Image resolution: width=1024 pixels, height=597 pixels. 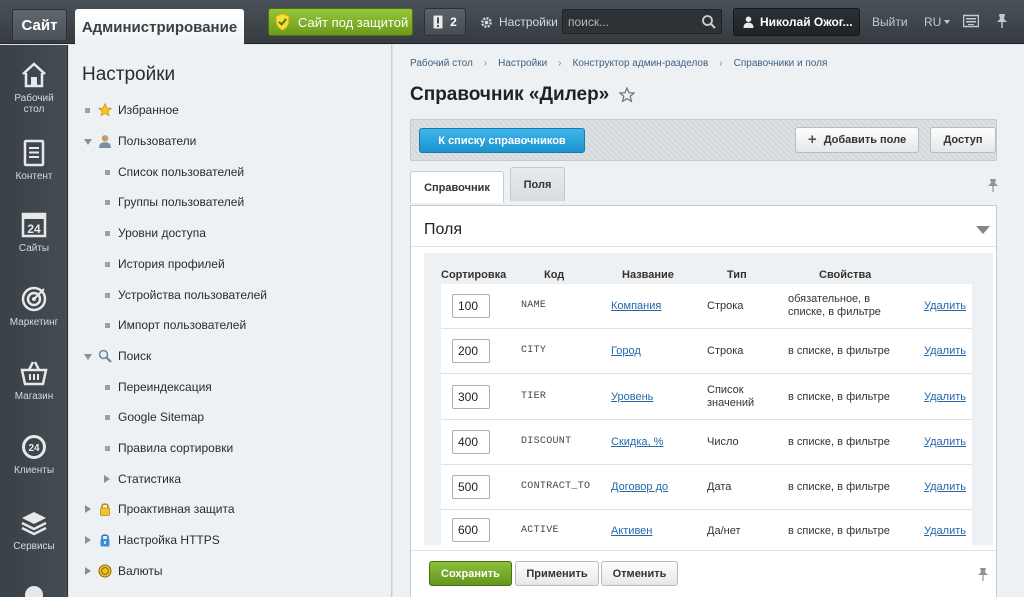 I want to click on site-secure-button: Сайт под защитой, so click(x=340, y=22).